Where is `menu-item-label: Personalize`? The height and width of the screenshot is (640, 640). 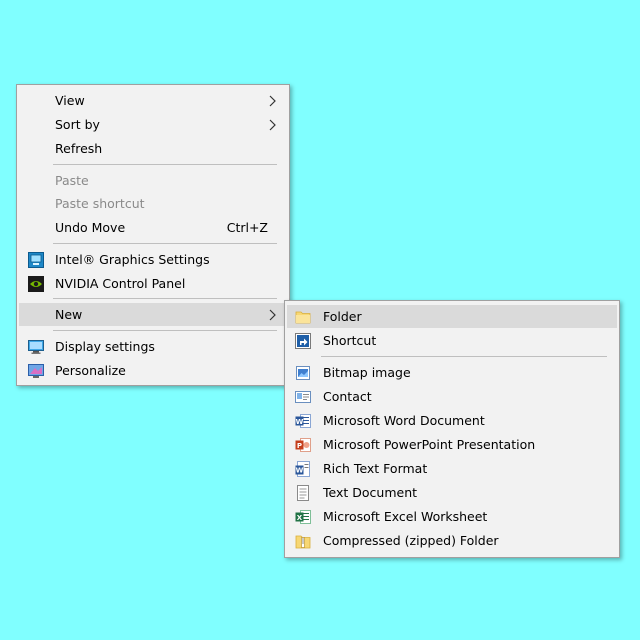 menu-item-label: Personalize is located at coordinates (90, 370).